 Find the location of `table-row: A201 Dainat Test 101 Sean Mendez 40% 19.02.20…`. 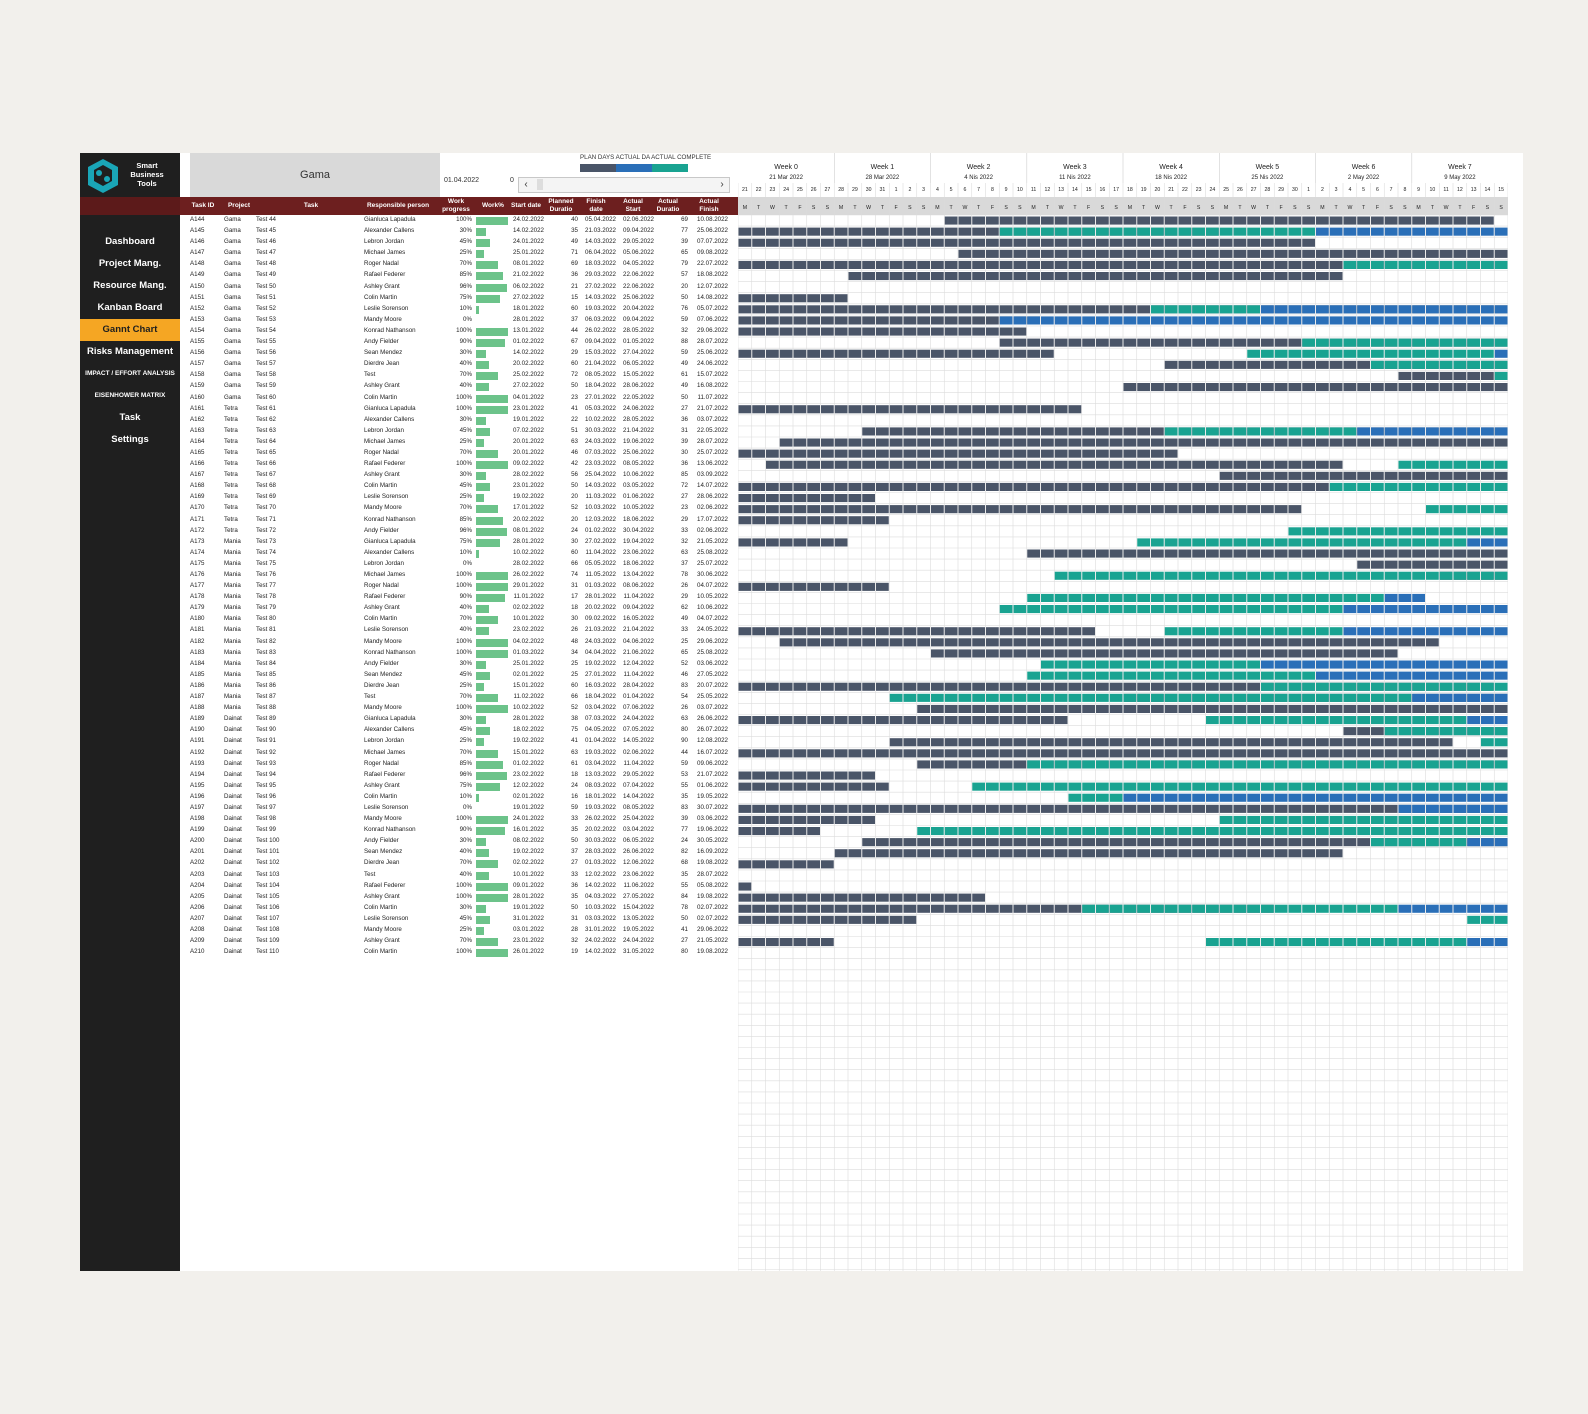

table-row: A201 Dainat Test 101 Sean Mendez 40% 19.02.20… is located at coordinates (459, 852).